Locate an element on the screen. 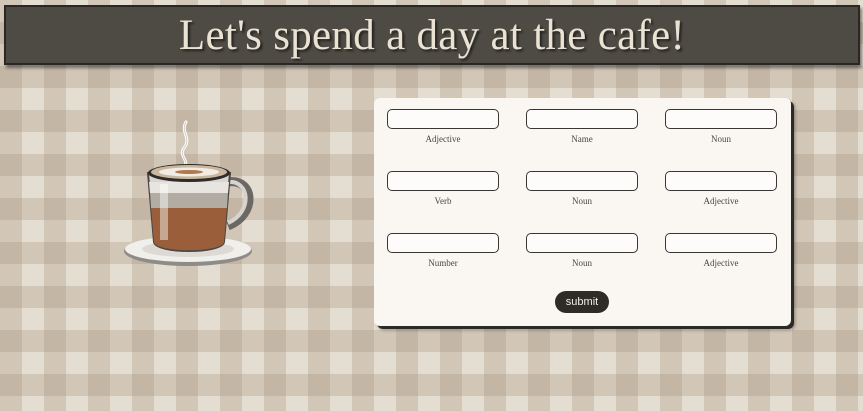 The height and width of the screenshot is (411, 863). field-noun-3: Noun is located at coordinates (582, 250).